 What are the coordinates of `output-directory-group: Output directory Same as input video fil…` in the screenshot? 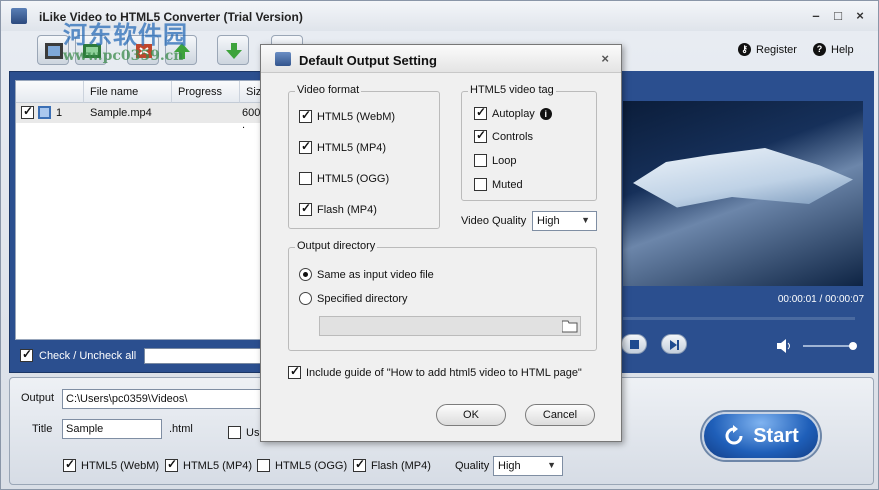 It's located at (442, 295).